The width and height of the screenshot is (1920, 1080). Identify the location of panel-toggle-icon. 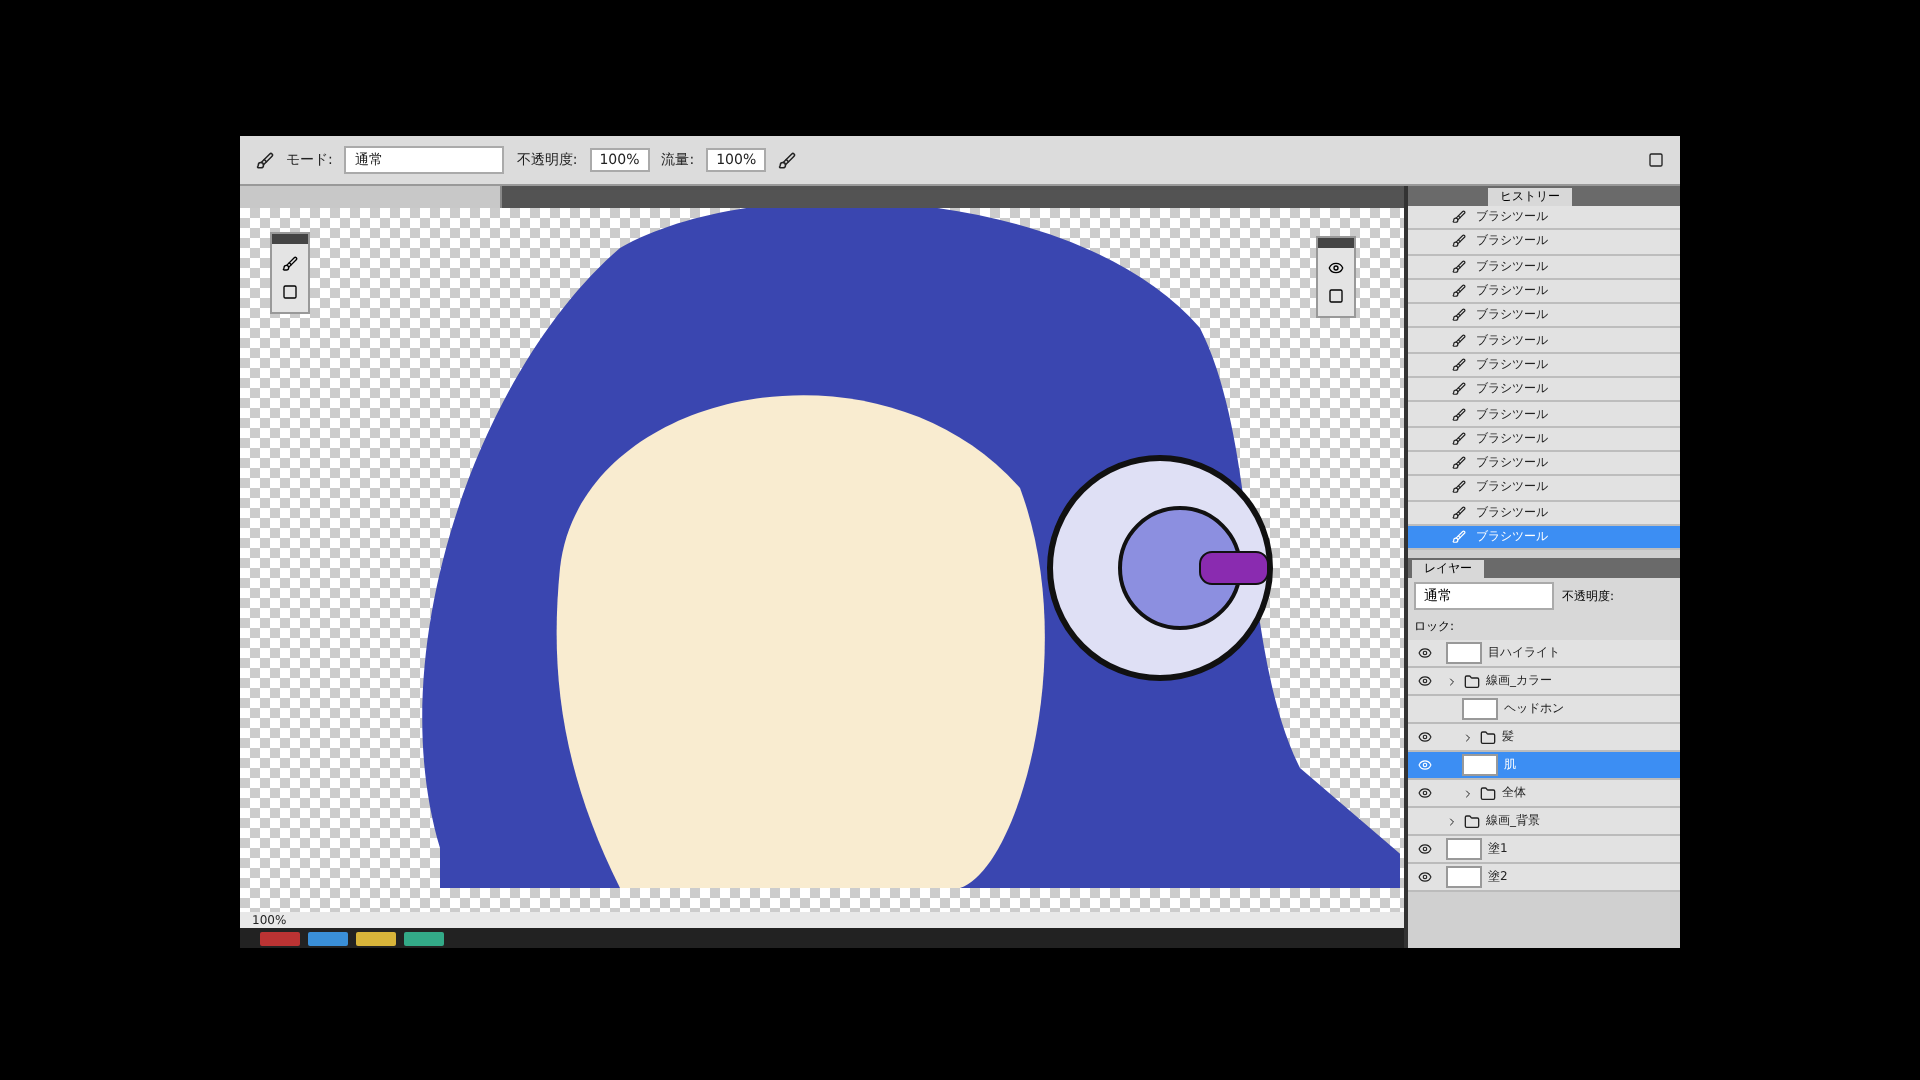
(1656, 160).